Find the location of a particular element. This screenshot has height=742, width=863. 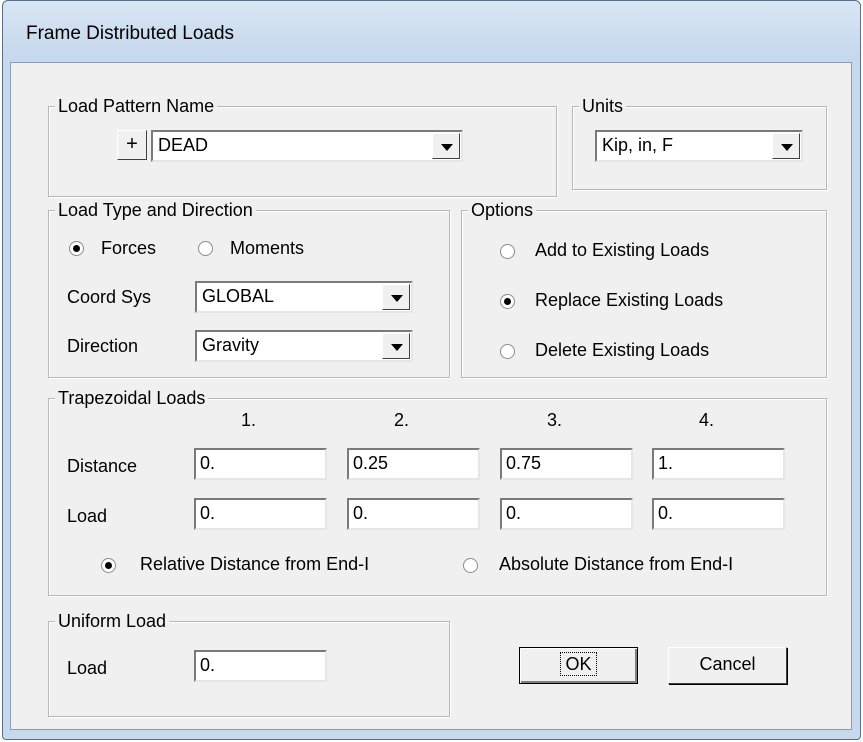

uniform-load-legend: Uniform Load is located at coordinates (112, 621).